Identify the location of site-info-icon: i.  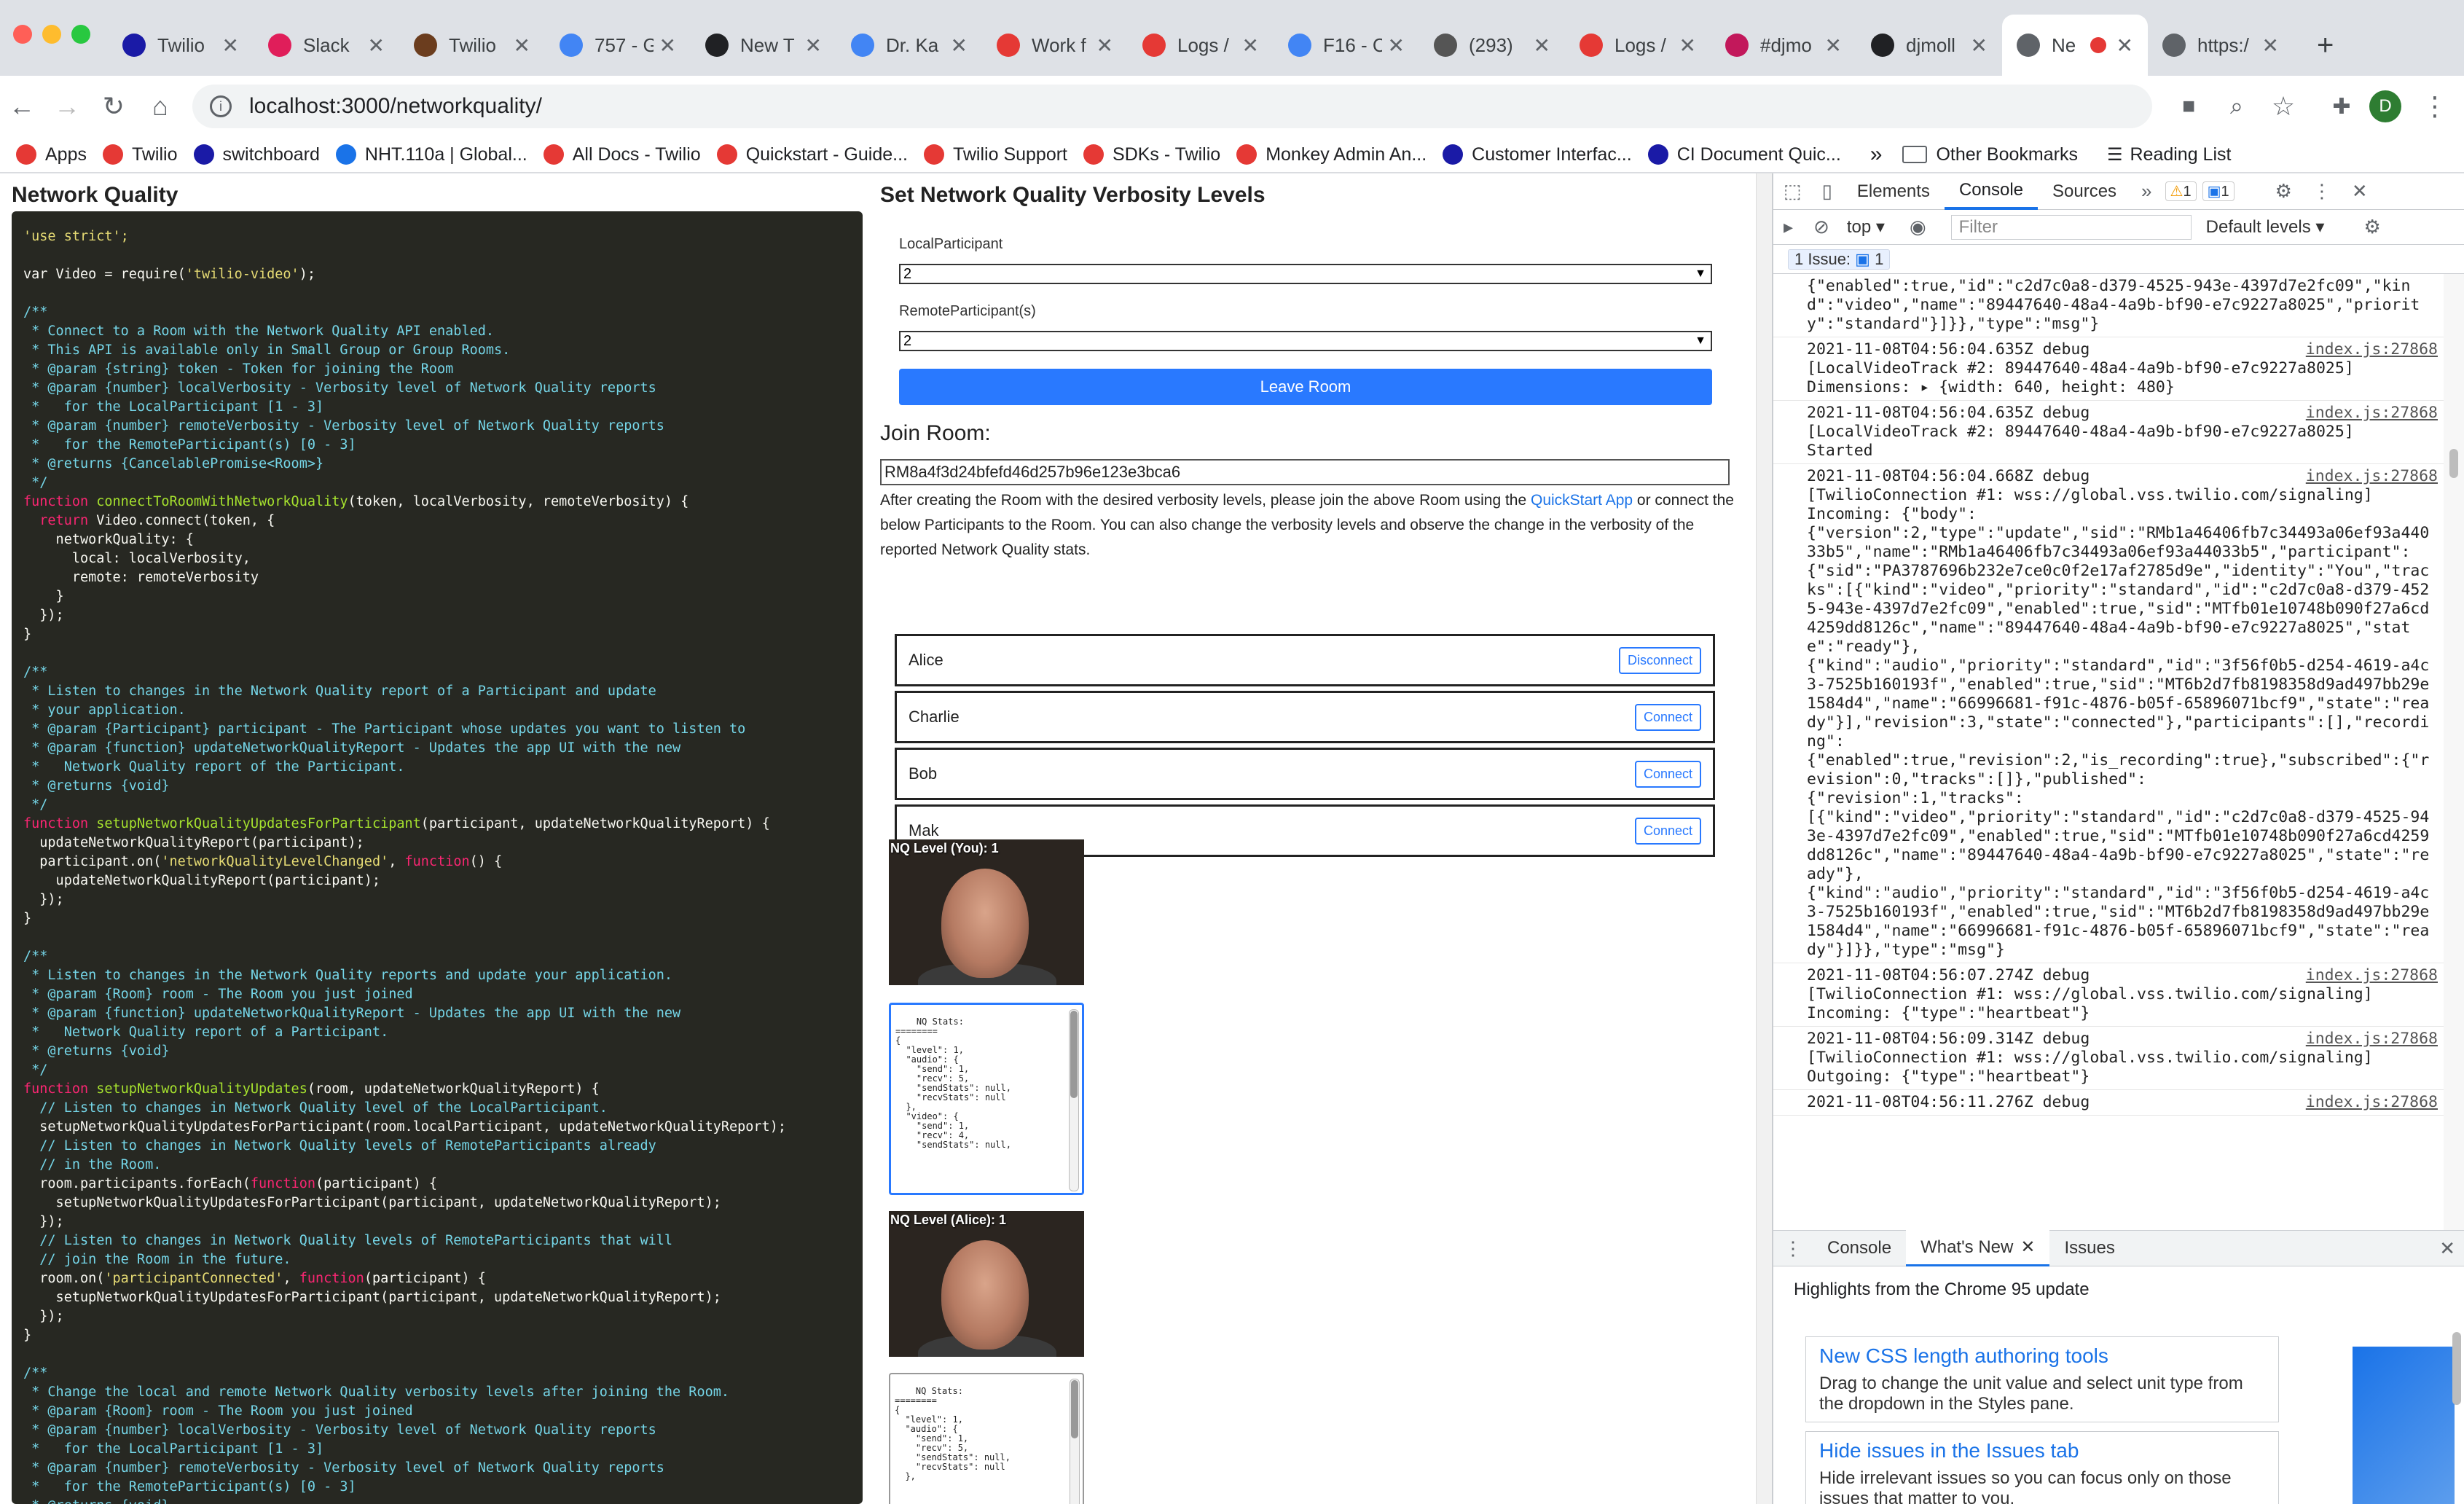
(221, 106).